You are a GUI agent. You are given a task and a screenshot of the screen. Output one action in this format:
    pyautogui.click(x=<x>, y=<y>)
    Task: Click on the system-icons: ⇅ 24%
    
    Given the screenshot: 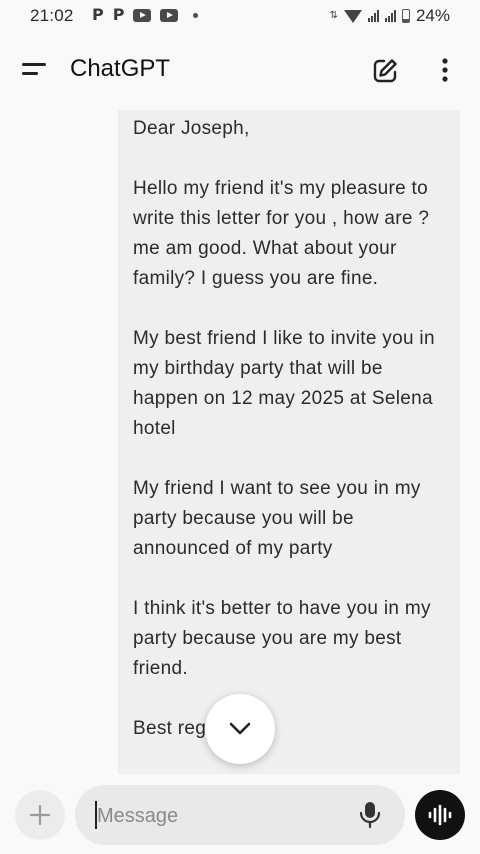 What is the action you would take?
    pyautogui.click(x=390, y=16)
    